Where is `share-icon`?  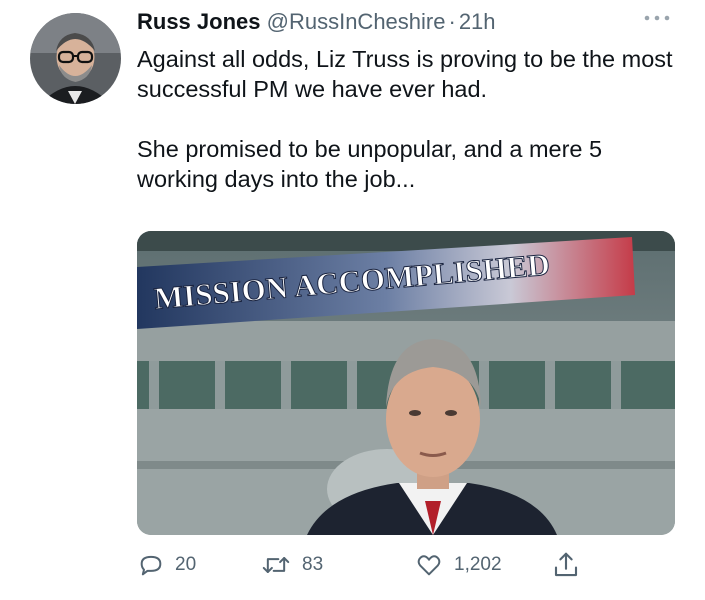 share-icon is located at coordinates (566, 565).